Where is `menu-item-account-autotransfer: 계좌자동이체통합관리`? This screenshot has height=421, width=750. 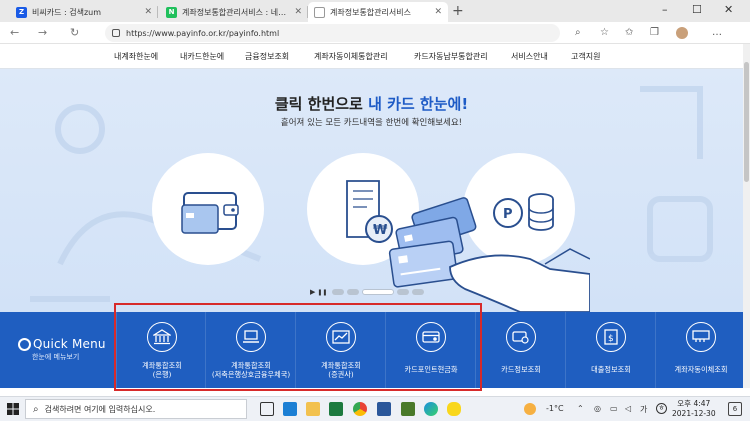 menu-item-account-autotransfer: 계좌자동이체통합관리 is located at coordinates (351, 56).